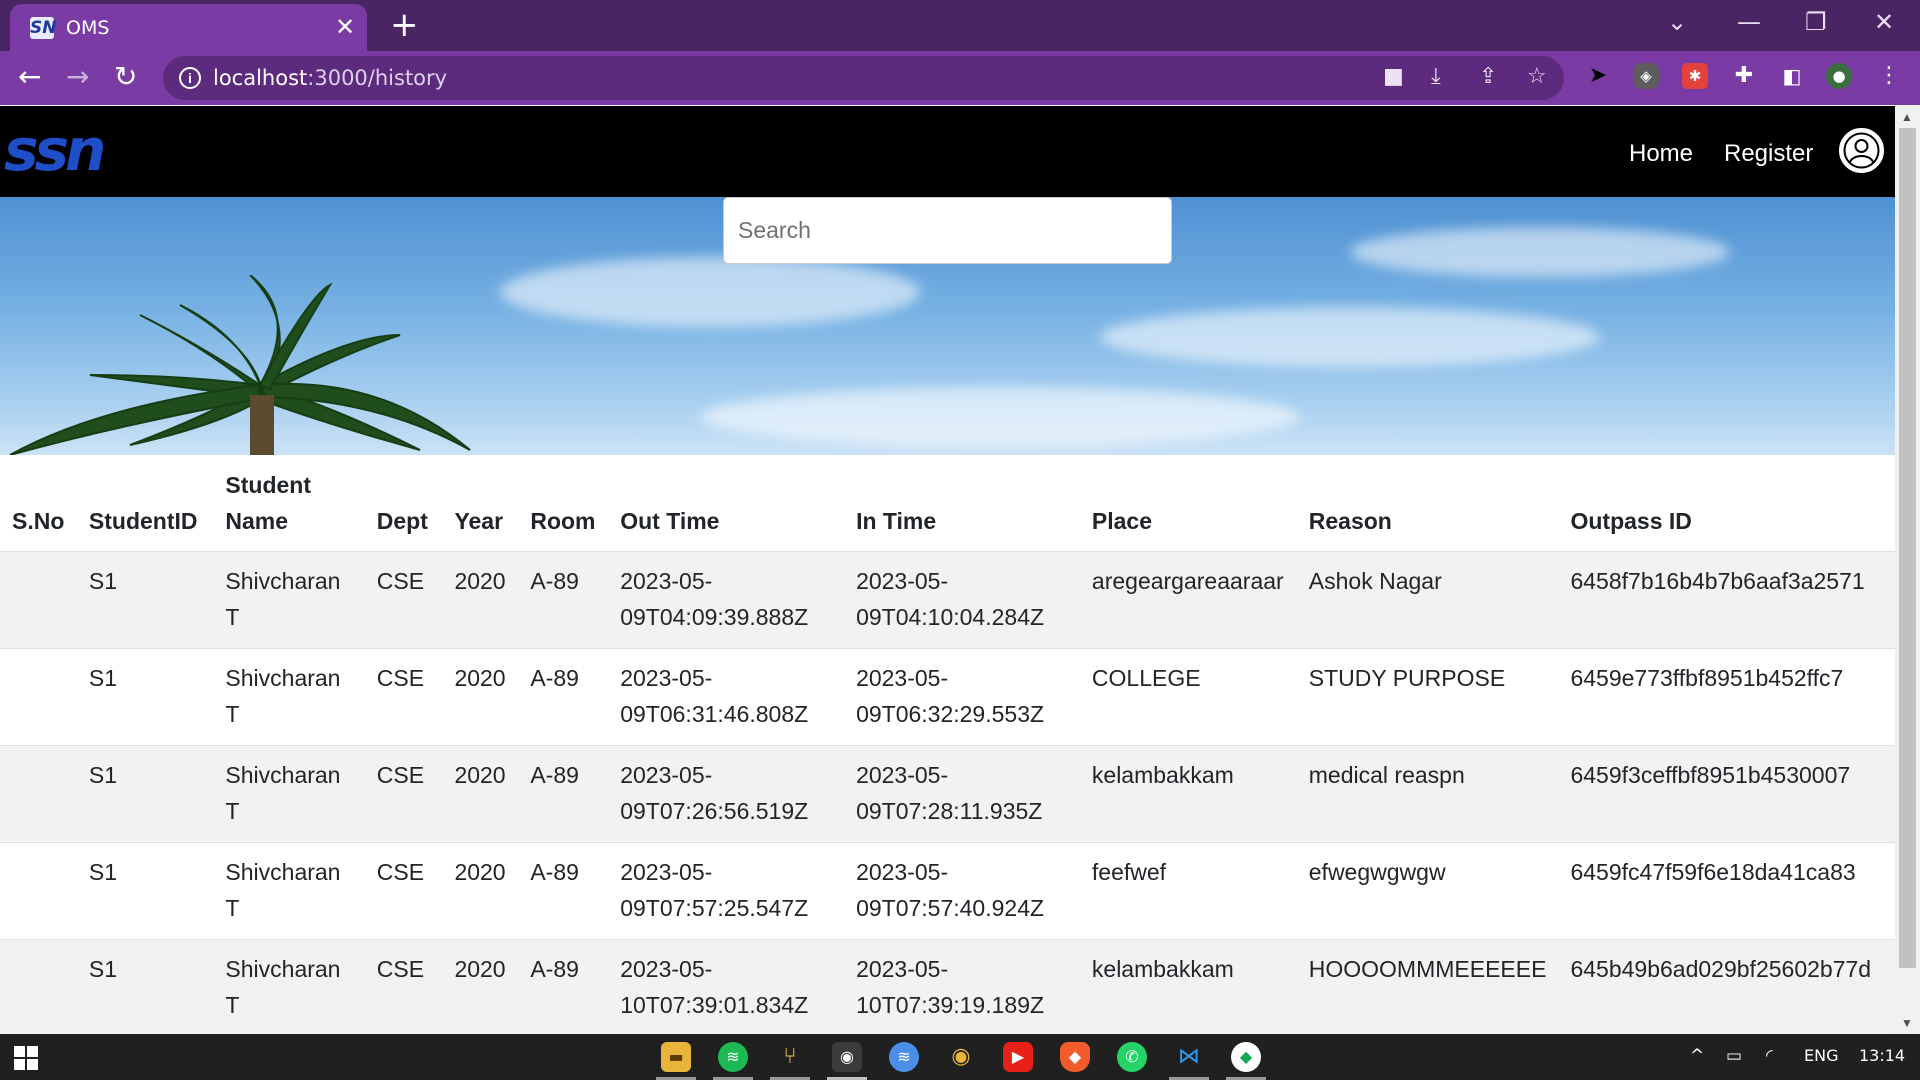  I want to click on minimize-icon: —, so click(1749, 22).